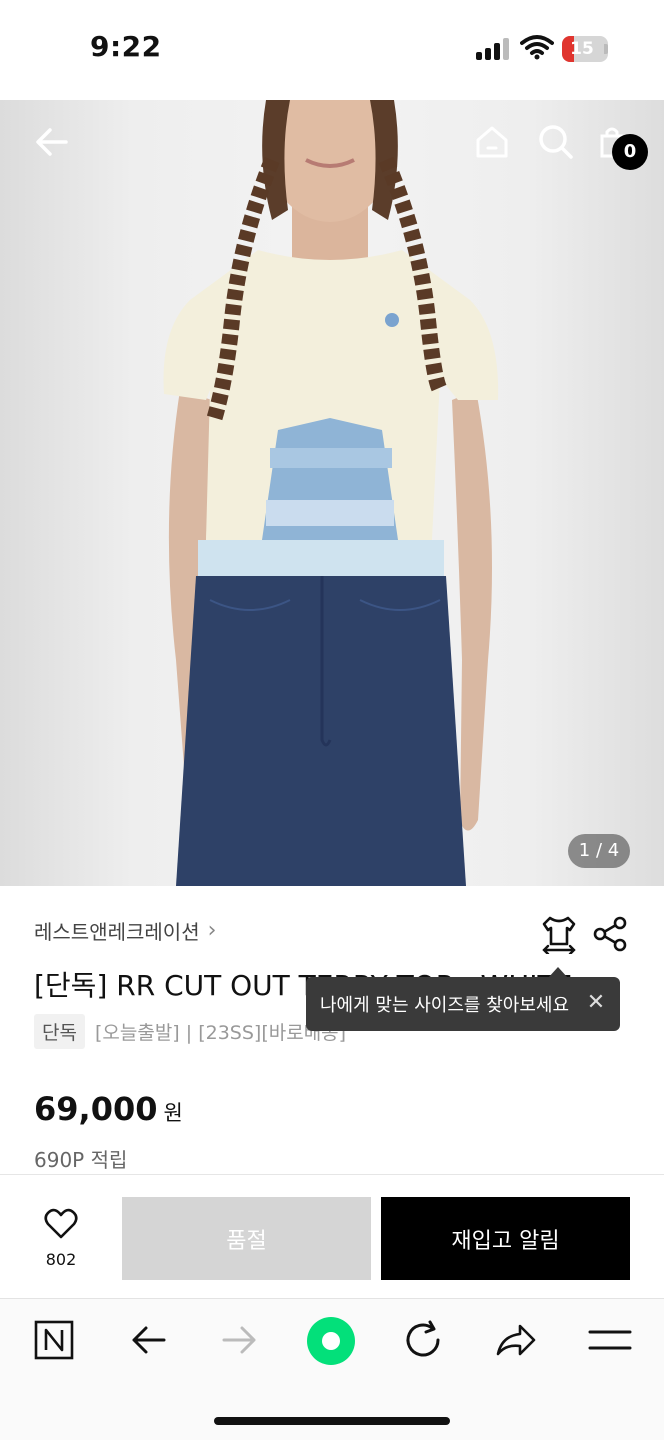 The width and height of the screenshot is (664, 1440). Describe the element at coordinates (599, 851) in the screenshot. I see `image-page-indicator: 1 / 4` at that location.